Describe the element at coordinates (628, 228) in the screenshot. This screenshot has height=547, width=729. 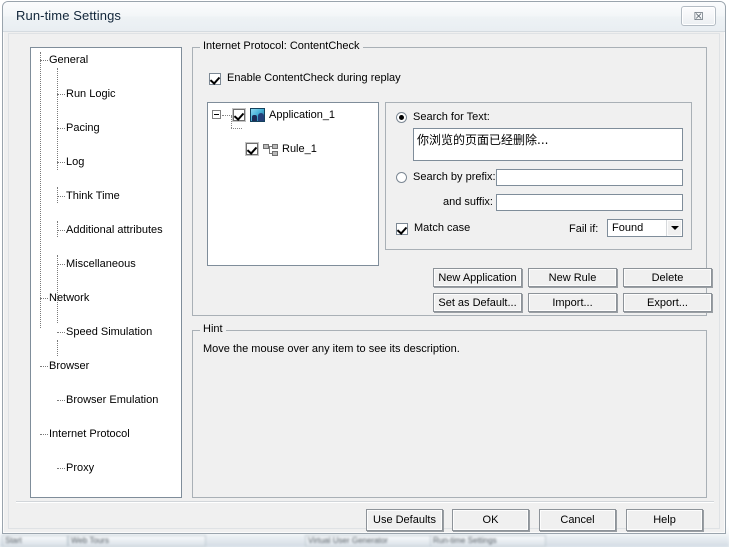
I see `fail-if-value: Found` at that location.